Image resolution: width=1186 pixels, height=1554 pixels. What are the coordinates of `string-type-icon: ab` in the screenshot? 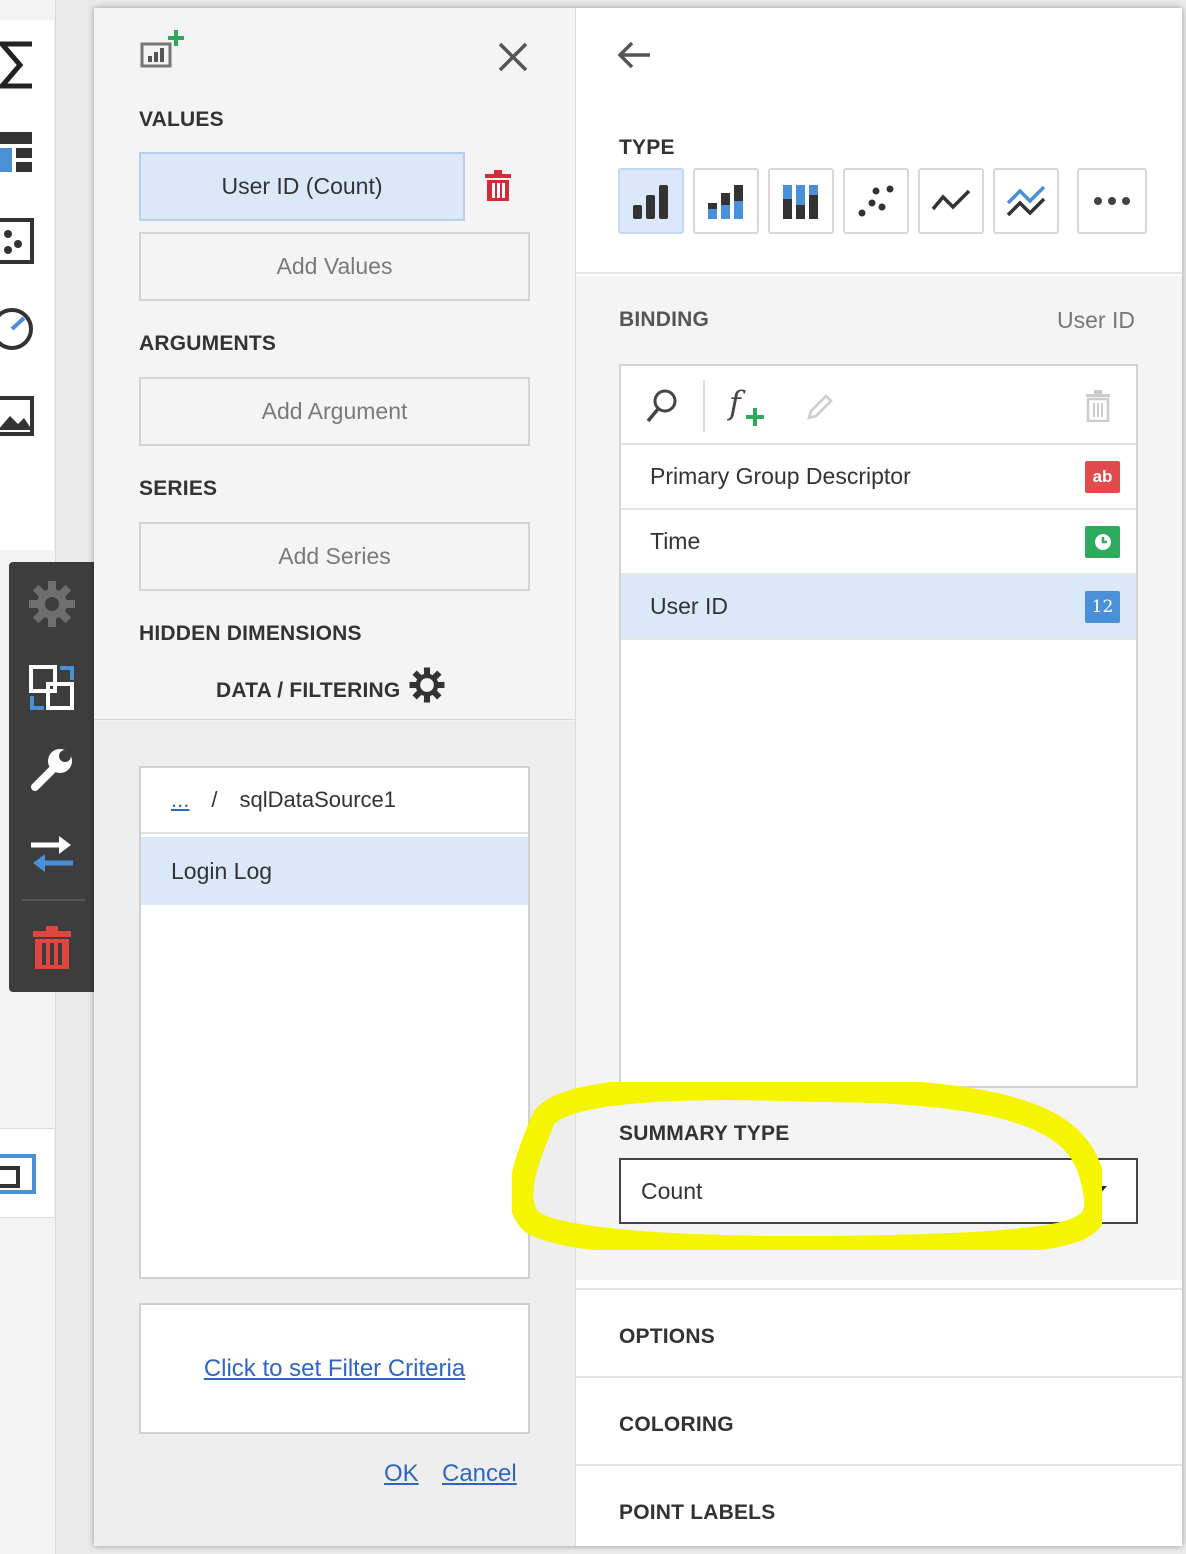 It's located at (1102, 476).